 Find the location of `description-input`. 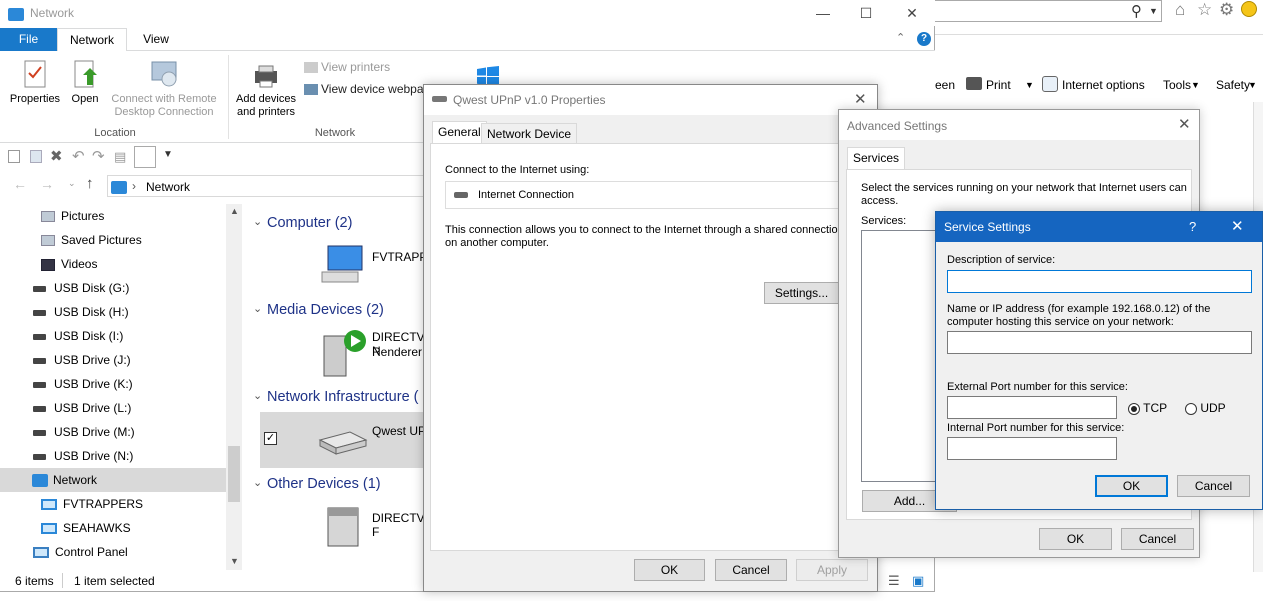

description-input is located at coordinates (1099, 281).